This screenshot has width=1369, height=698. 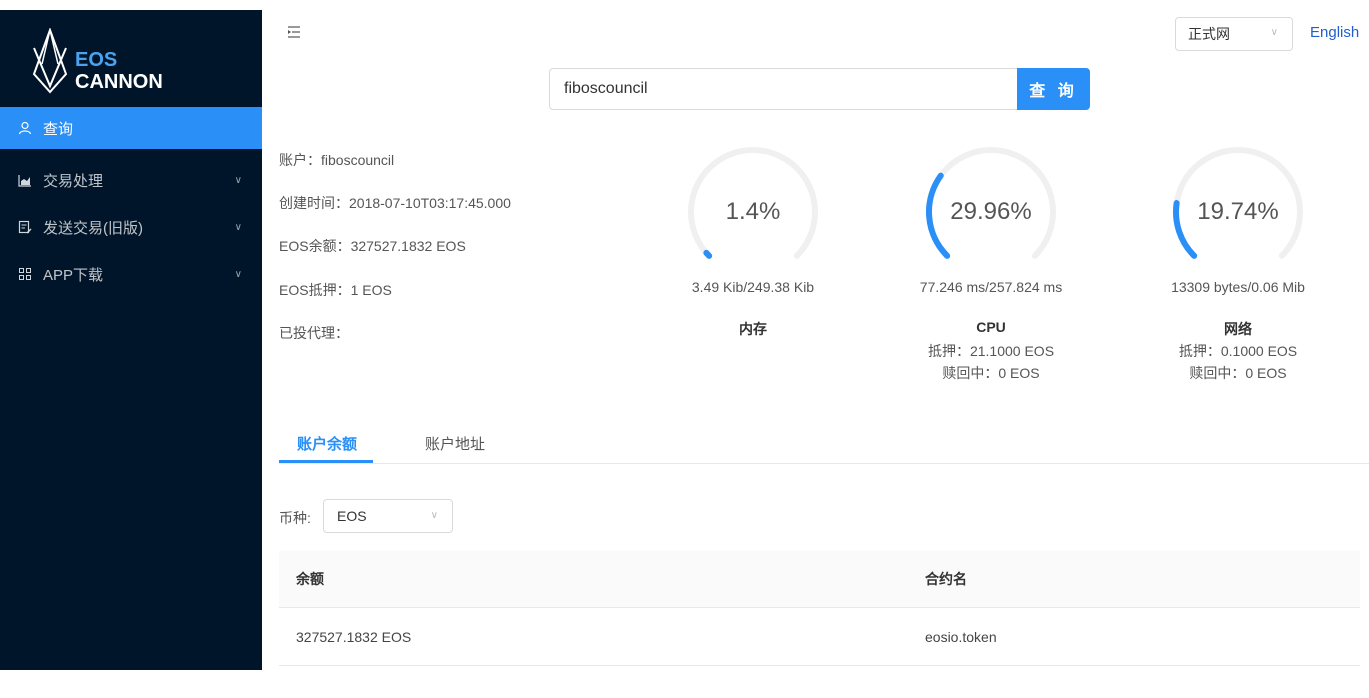 I want to click on created-time-value: 2018-07-10T03:17:45.000, so click(x=430, y=203).